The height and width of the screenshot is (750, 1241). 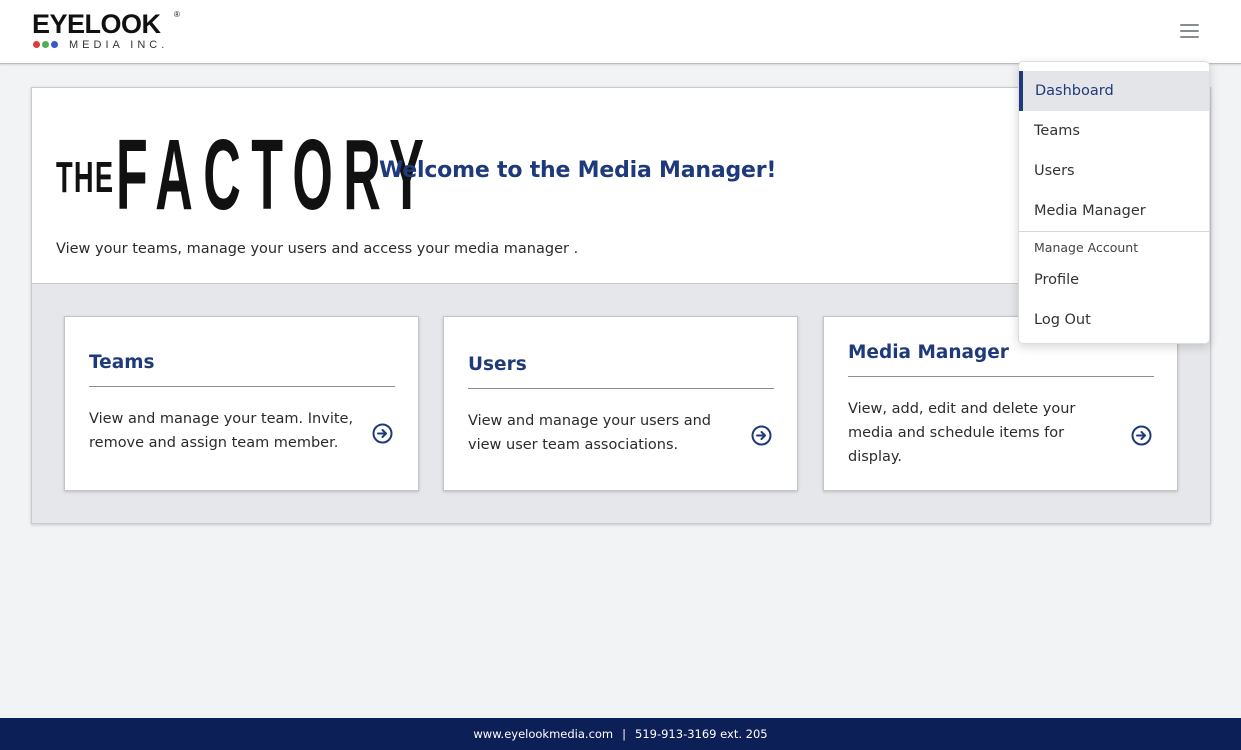 What do you see at coordinates (578, 170) in the screenshot?
I see `page-title: Welcome to the Media Manager!` at bounding box center [578, 170].